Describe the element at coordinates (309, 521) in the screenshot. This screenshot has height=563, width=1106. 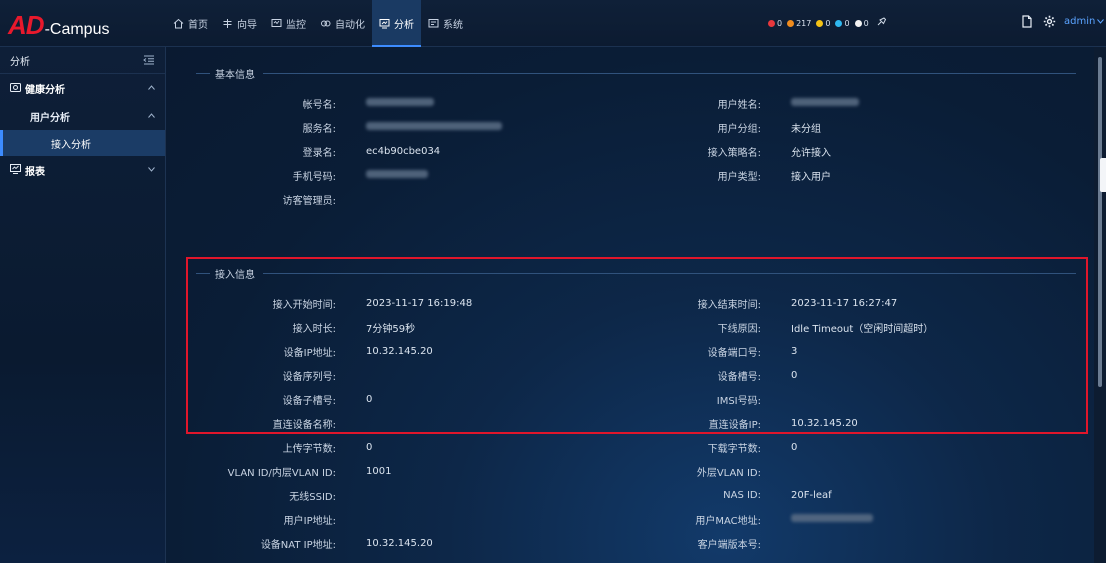
I see `field-label: 用户IP地址:` at that location.